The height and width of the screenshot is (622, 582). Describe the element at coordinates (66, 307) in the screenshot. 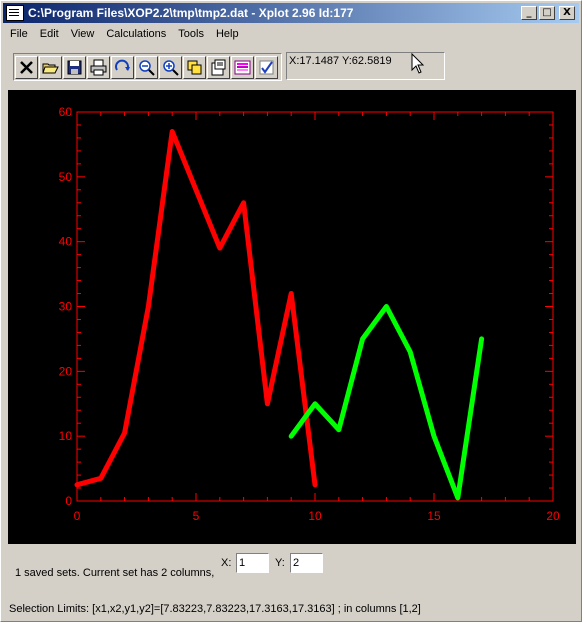

I see `y-tick-label: 30` at that location.